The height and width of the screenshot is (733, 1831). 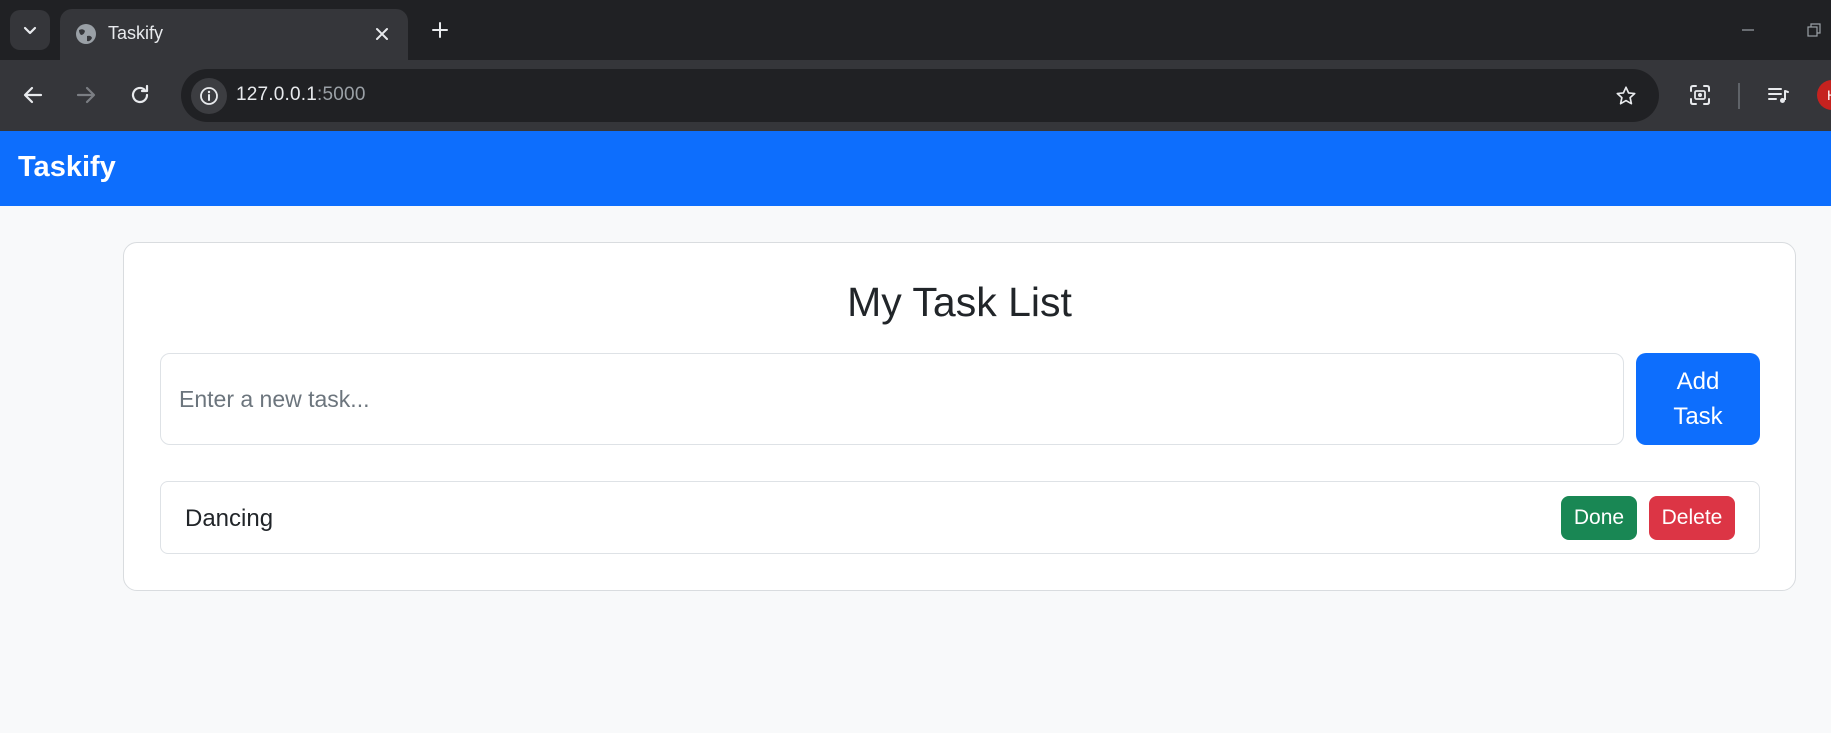 I want to click on task-item: Dancing Done Delete, so click(x=960, y=517).